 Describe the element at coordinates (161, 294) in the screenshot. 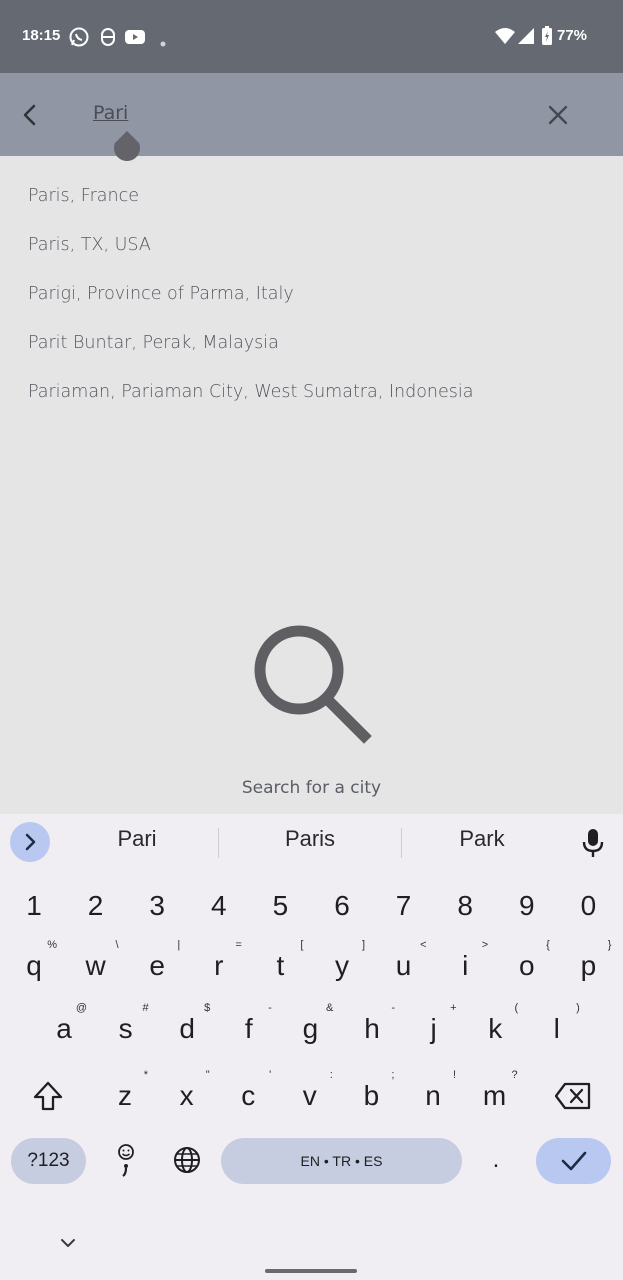

I see `list-item: Parigi, Province of Parma, Italy` at that location.